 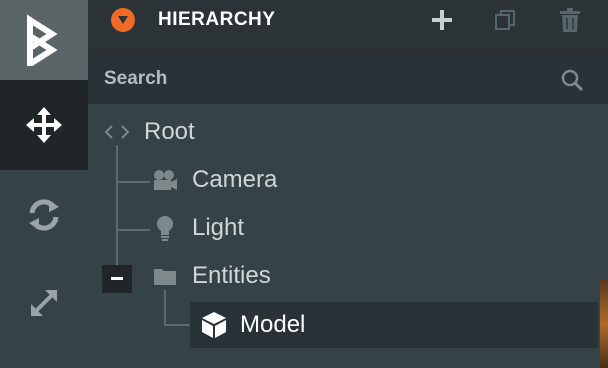 I want to click on tree-item-label: Model, so click(x=273, y=324).